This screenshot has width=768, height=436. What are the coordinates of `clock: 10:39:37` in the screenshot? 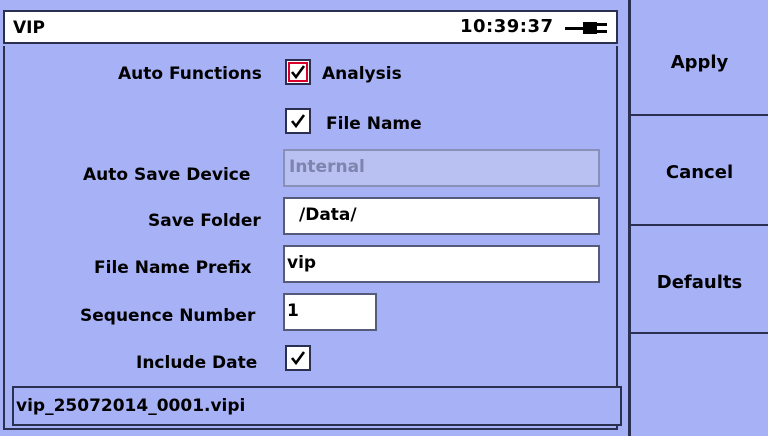 It's located at (507, 26).